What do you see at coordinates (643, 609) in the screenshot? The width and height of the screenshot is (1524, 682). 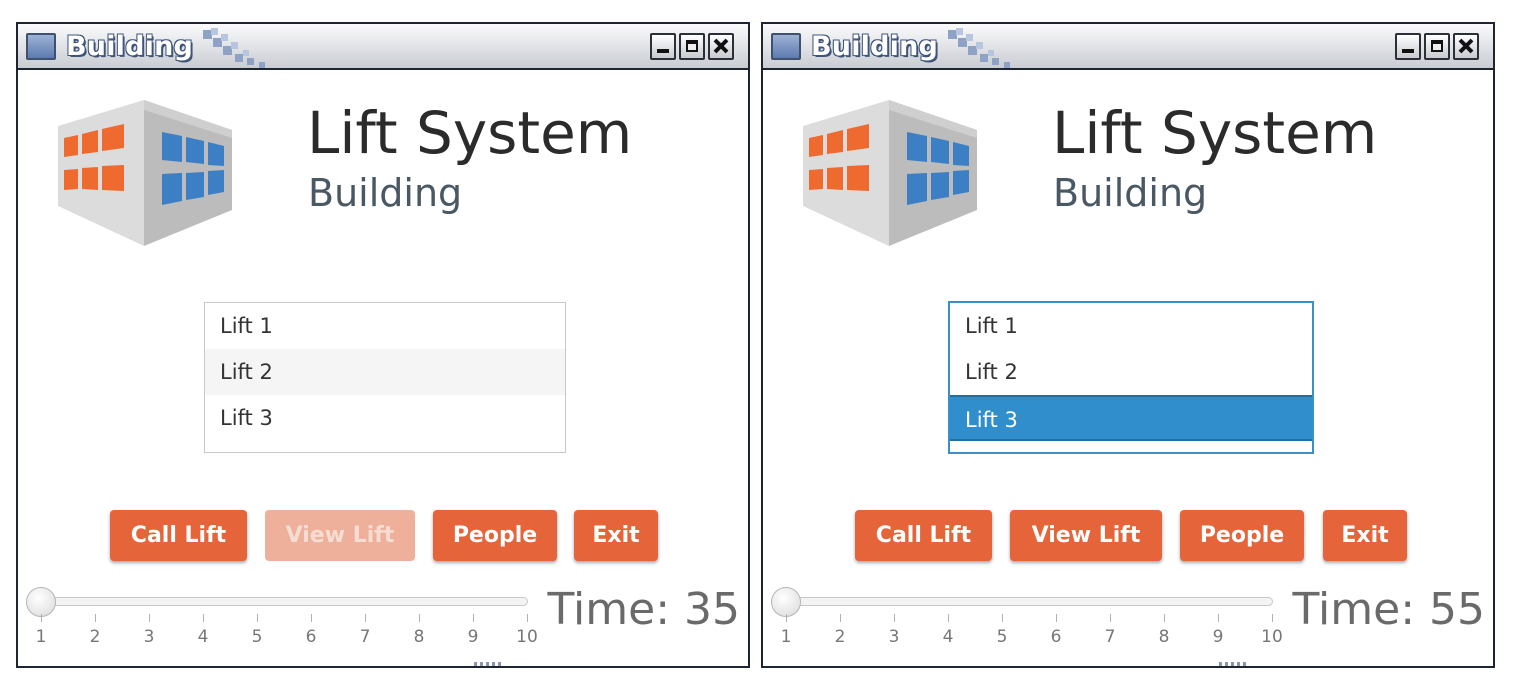 I see `time-label: Time: 35` at bounding box center [643, 609].